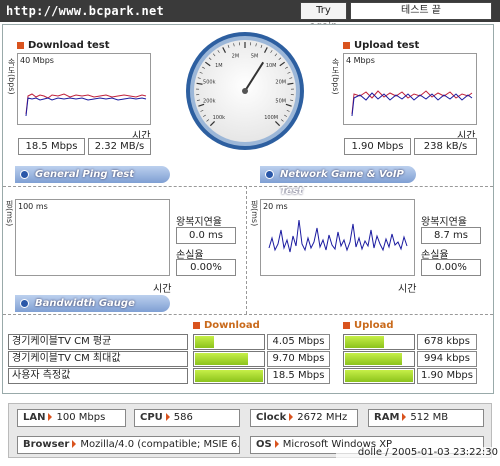 Image resolution: width=500 pixels, height=466 pixels. I want to click on download-mbs: 2.32 MB/s, so click(119, 146).